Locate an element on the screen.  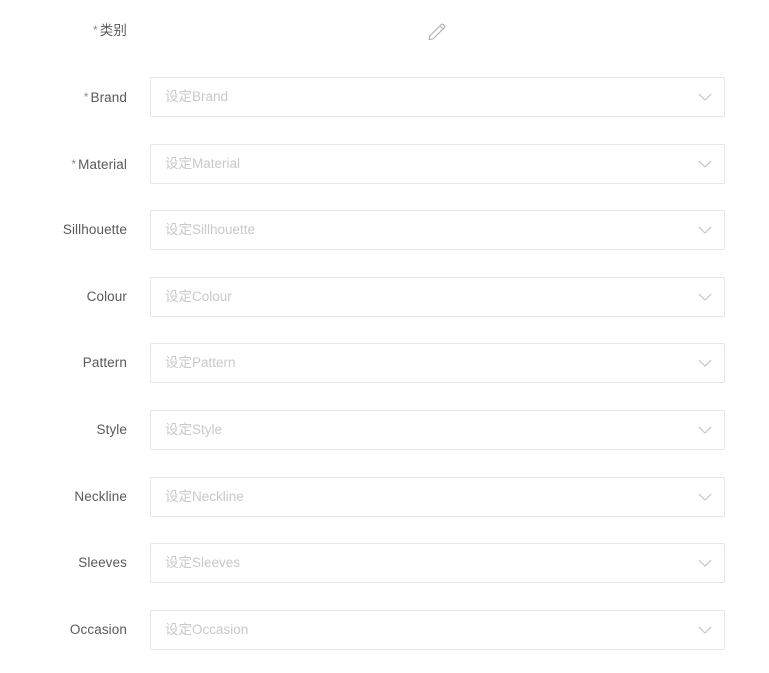
sleeves-label-text: Sleeves is located at coordinates (102, 562).